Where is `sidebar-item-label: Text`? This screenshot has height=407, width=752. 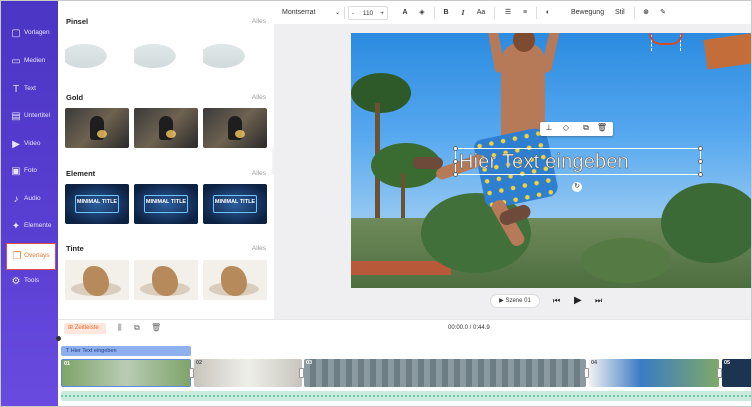
sidebar-item-label: Text is located at coordinates (30, 88).